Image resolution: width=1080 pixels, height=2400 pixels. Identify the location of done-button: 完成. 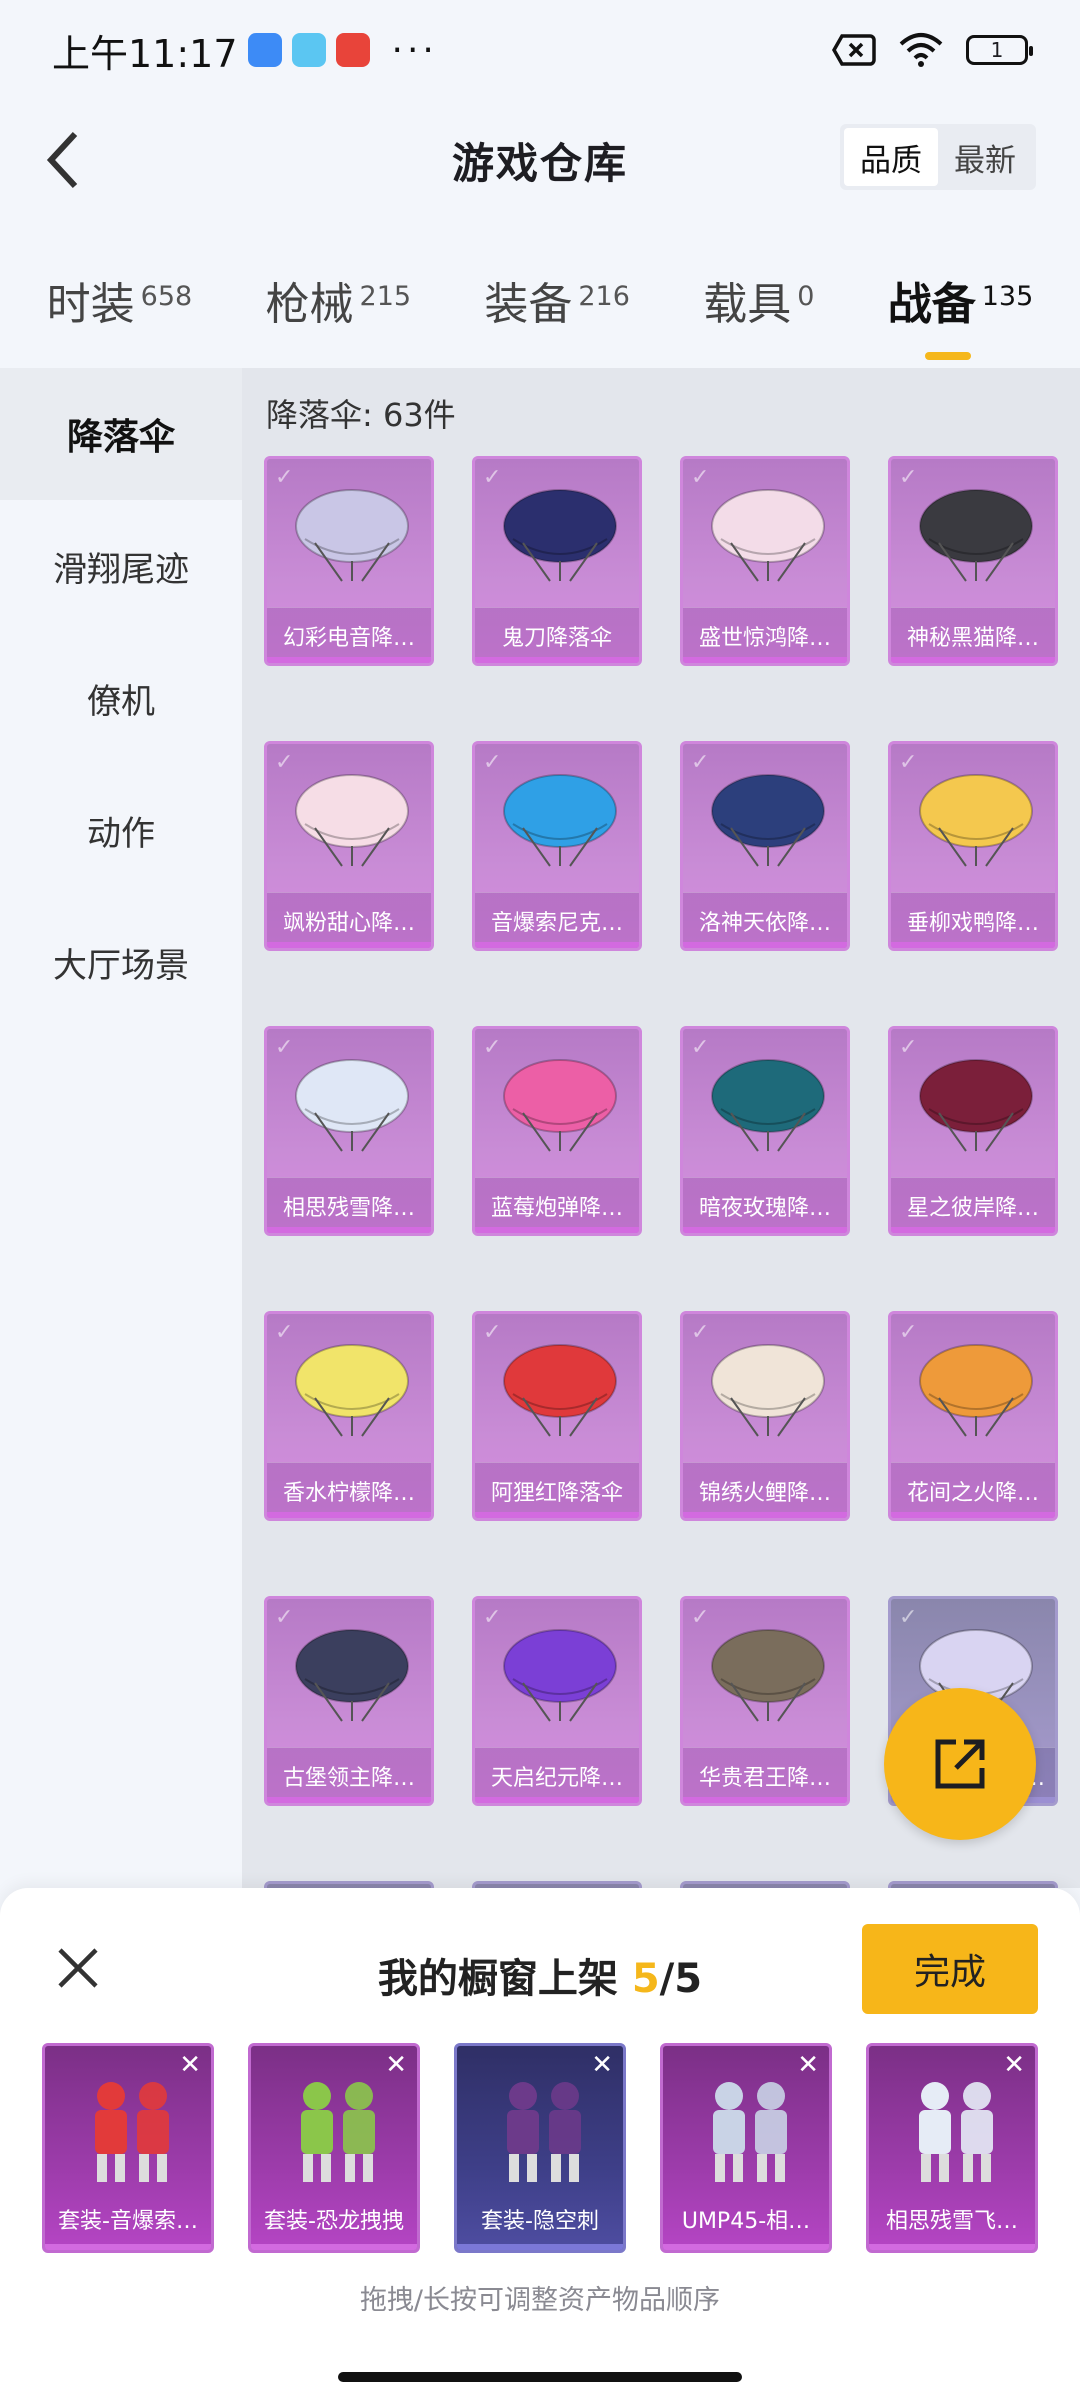
(950, 1969).